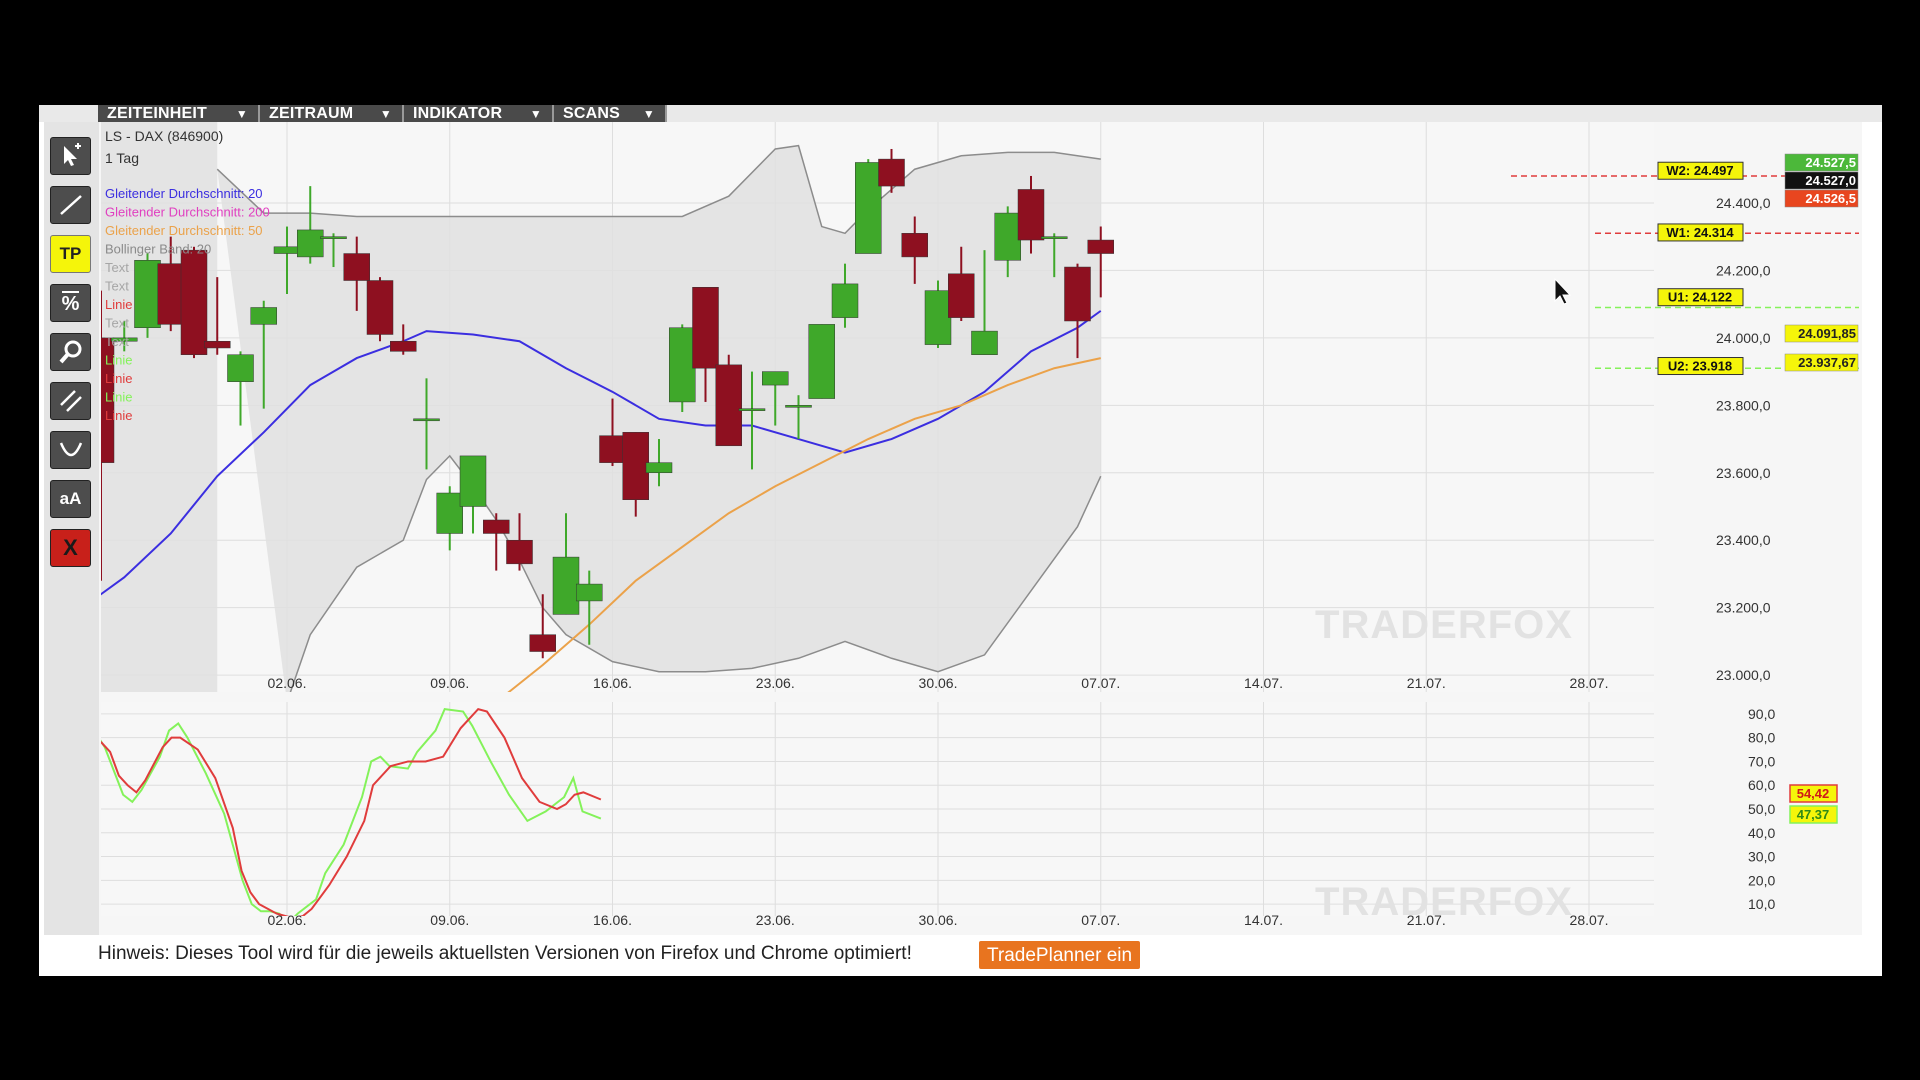 This screenshot has width=1920, height=1080. What do you see at coordinates (1813, 814) in the screenshot?
I see `oscillator-value-label: 47,37` at bounding box center [1813, 814].